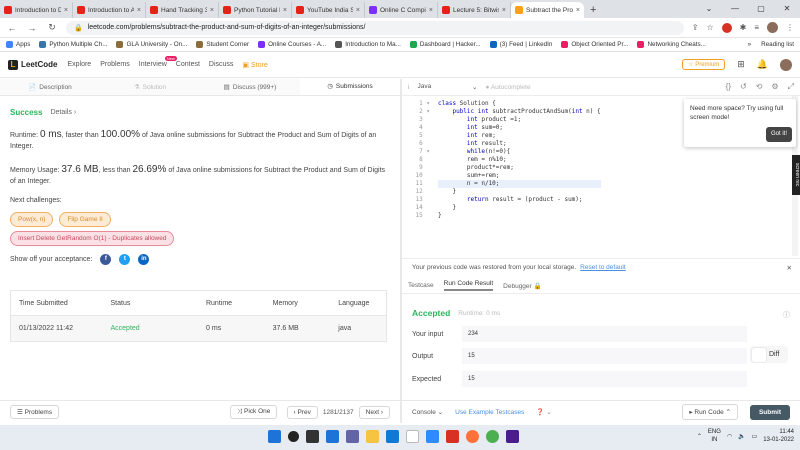 This screenshot has height=450, width=800. What do you see at coordinates (759, 87) in the screenshot?
I see `retrieve-icon: ⟲` at bounding box center [759, 87].